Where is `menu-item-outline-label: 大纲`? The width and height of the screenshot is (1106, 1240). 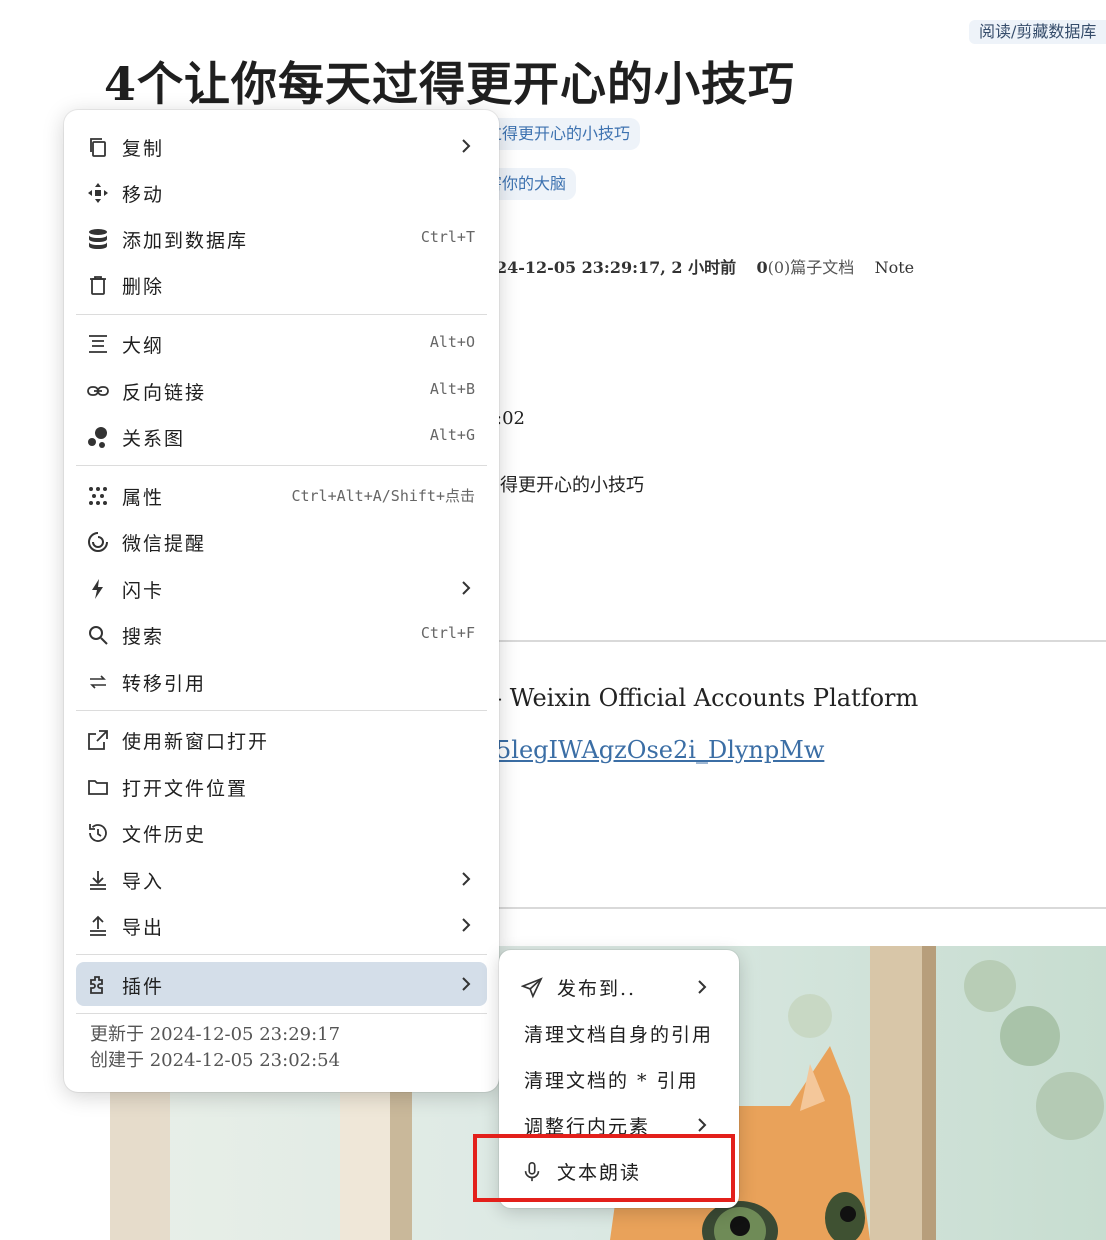 menu-item-outline-label: 大纲 is located at coordinates (143, 346).